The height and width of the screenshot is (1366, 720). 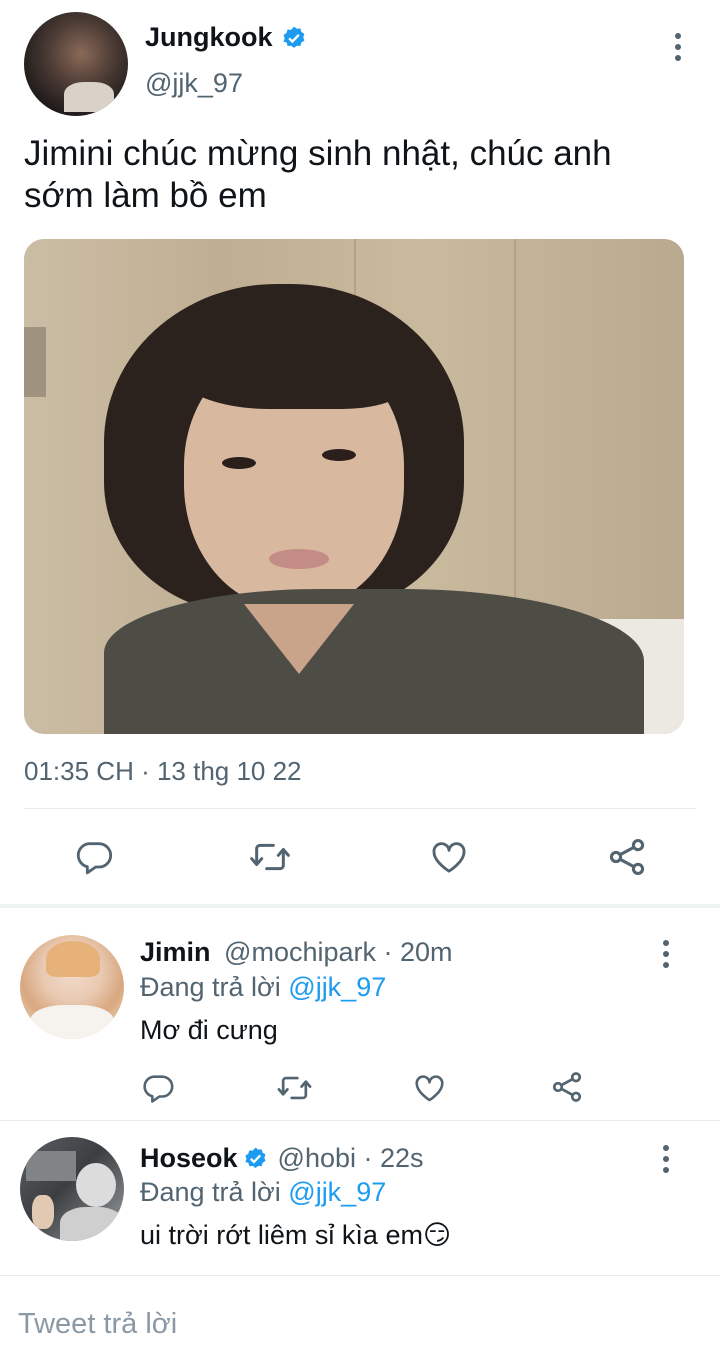 I want to click on author-name: Jungkook, so click(x=209, y=37).